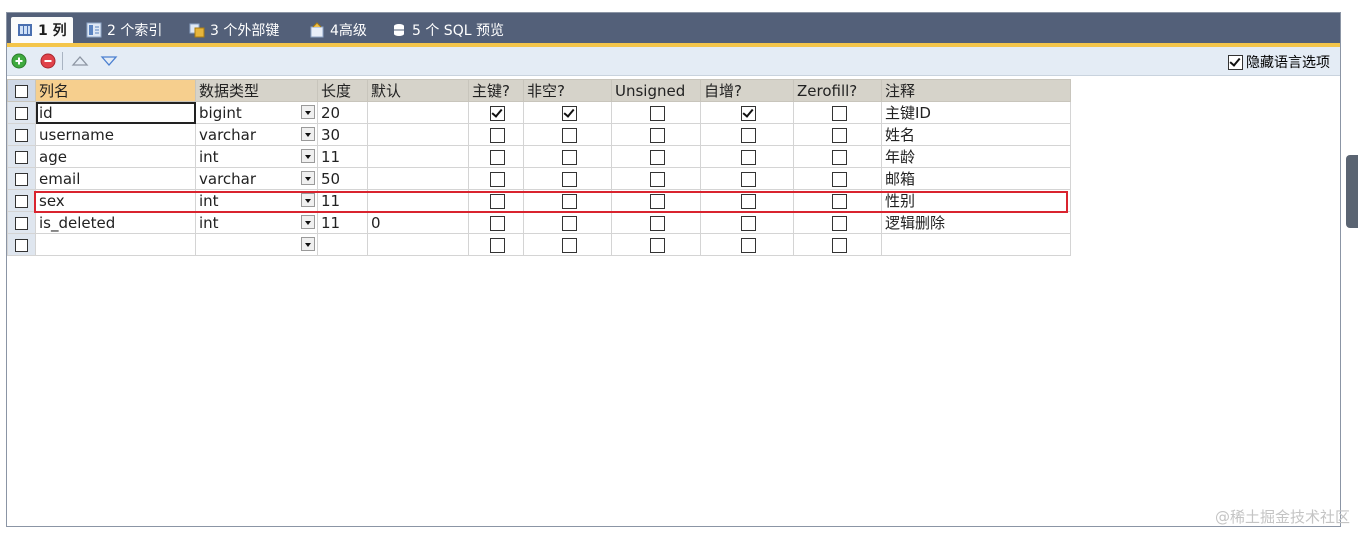  Describe the element at coordinates (19, 61) in the screenshot. I see `add-circle-icon` at that location.